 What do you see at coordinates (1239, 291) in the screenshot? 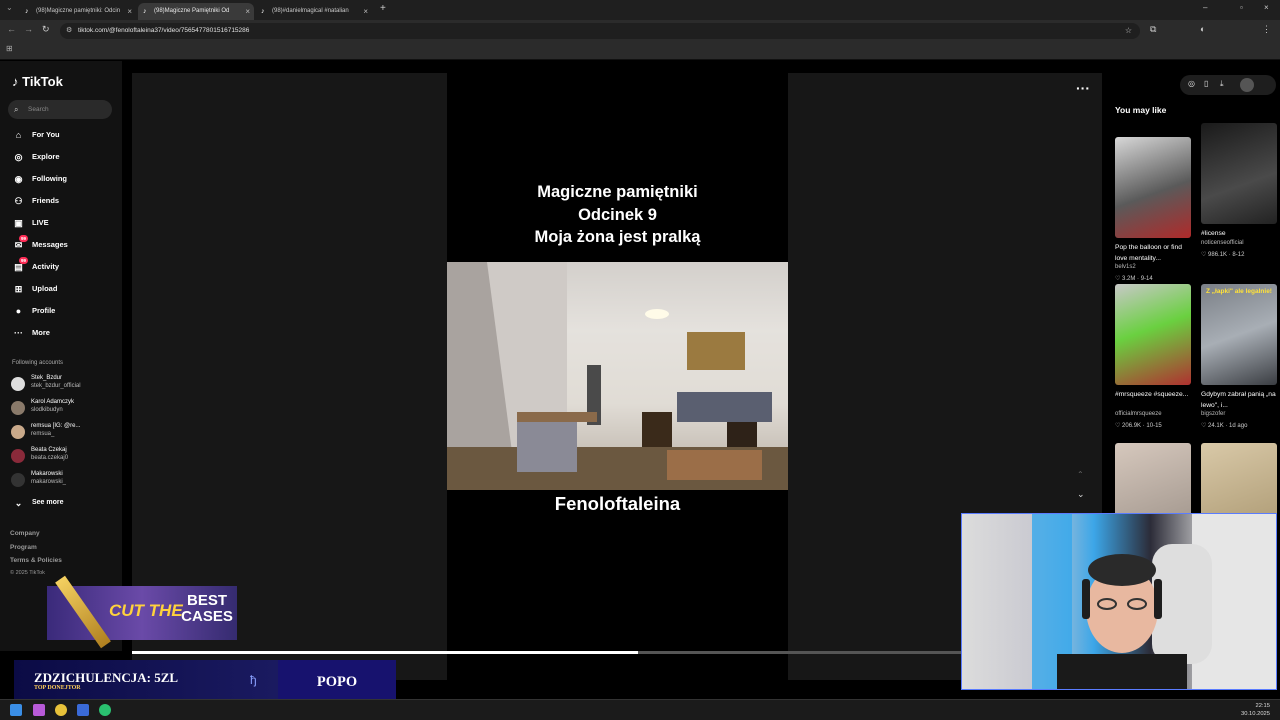
I see `thumbnail-overlay-text: Z „łapki" ale legalnie!` at bounding box center [1239, 291].